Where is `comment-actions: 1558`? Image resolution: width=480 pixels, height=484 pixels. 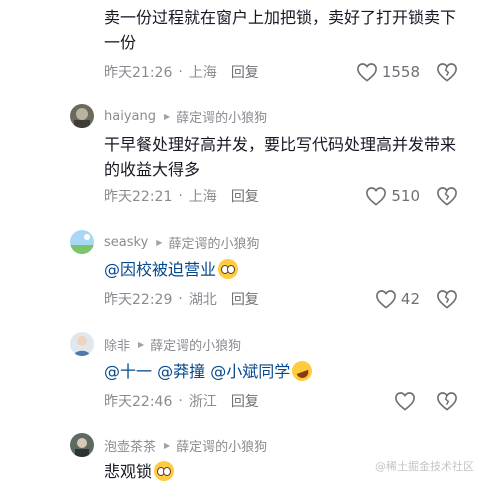 comment-actions: 1558 is located at coordinates (407, 72).